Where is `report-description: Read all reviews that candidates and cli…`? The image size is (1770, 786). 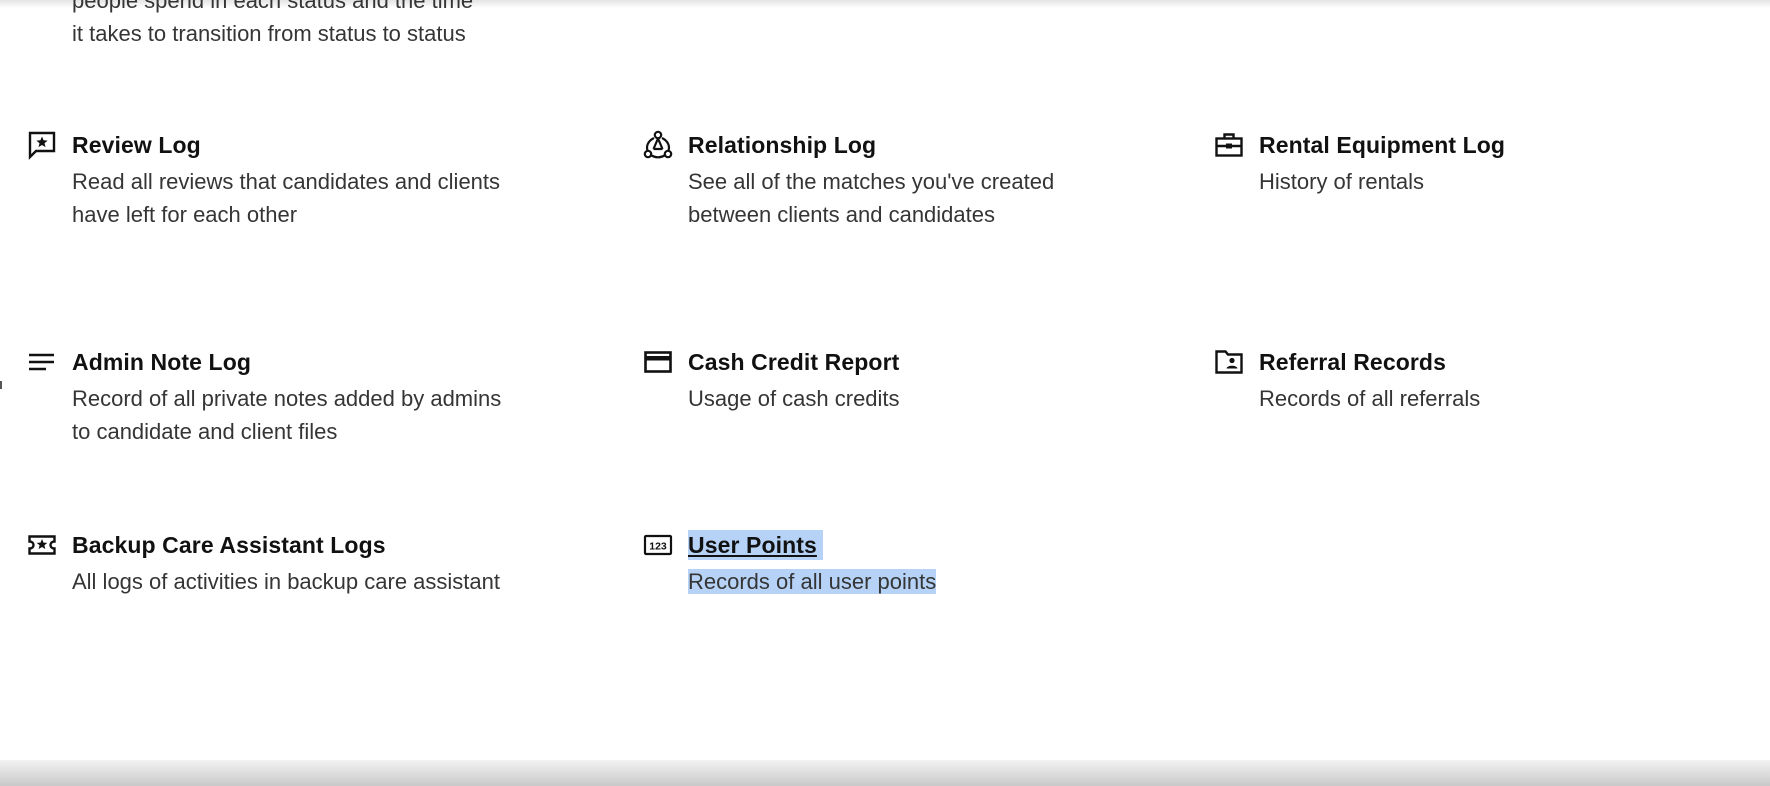 report-description: Read all reviews that candidates and cli… is located at coordinates (286, 198).